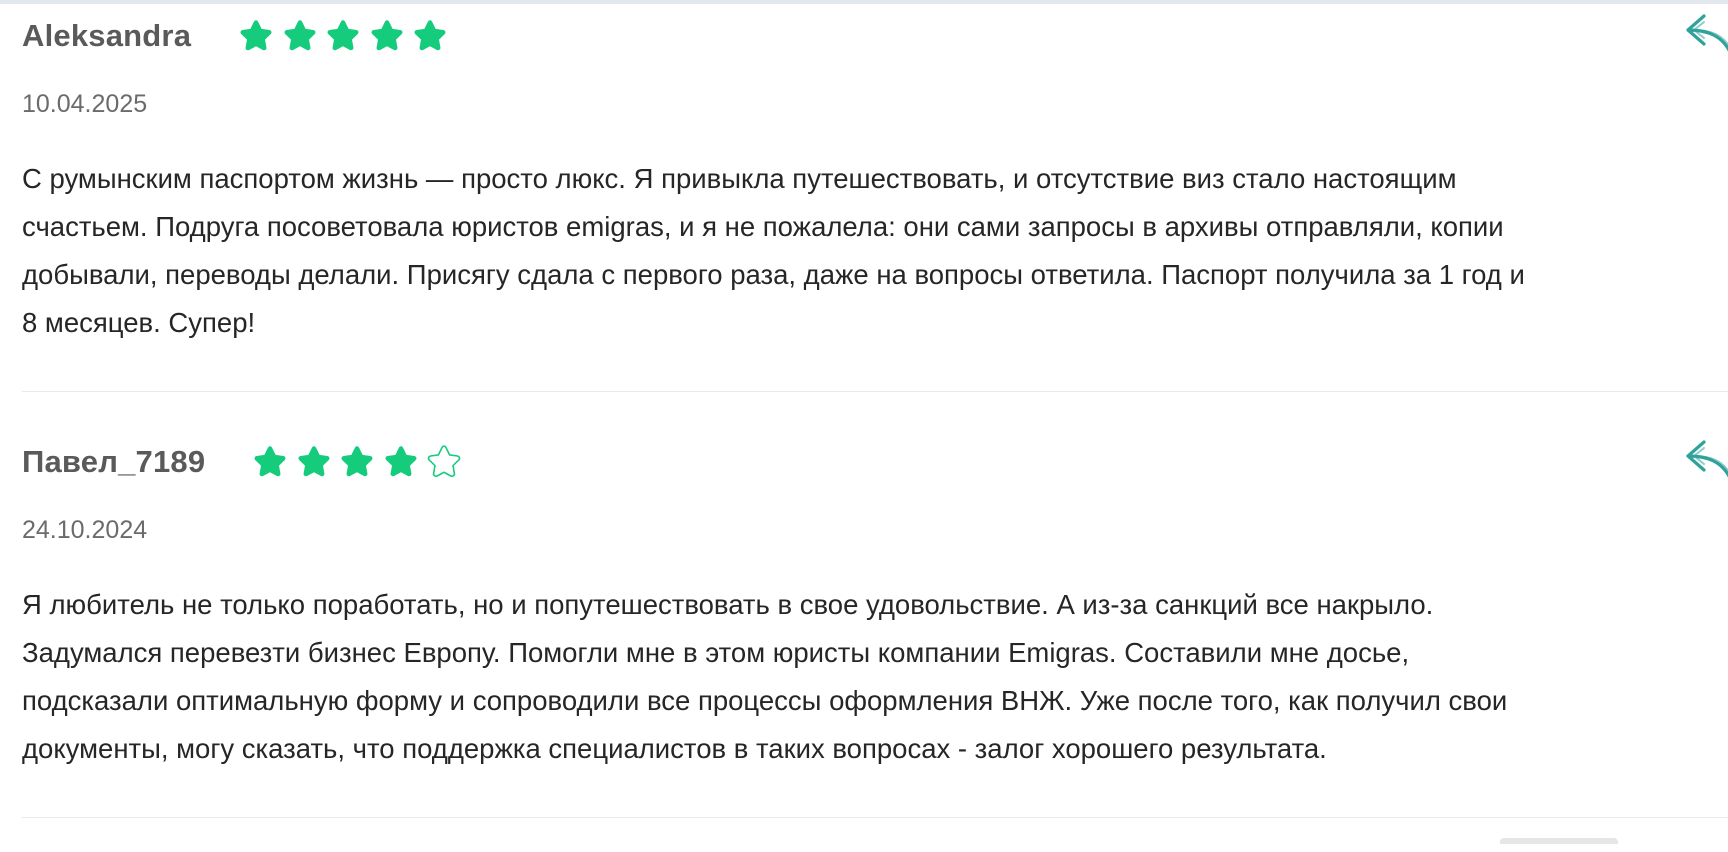 This screenshot has width=1728, height=852. I want to click on review-date: 24.10.2024, so click(85, 530).